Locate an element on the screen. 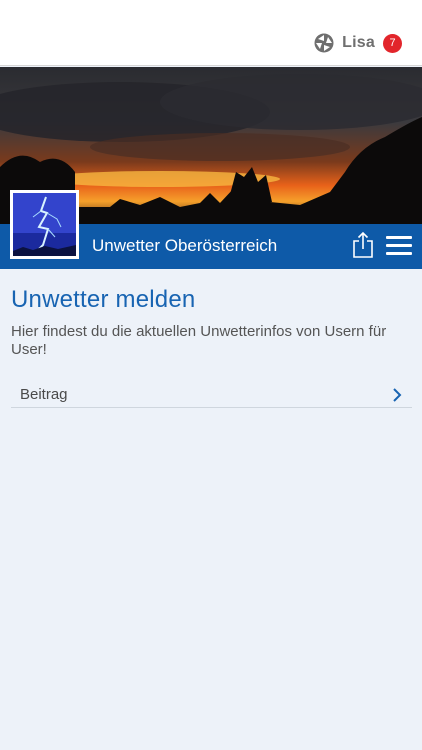 This screenshot has height=750, width=422. hamburger-menu-icon is located at coordinates (399, 247).